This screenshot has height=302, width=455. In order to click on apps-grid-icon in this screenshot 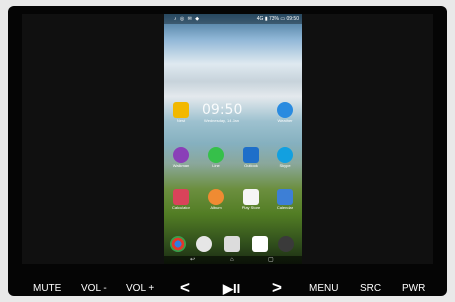, I will do `click(232, 244)`.